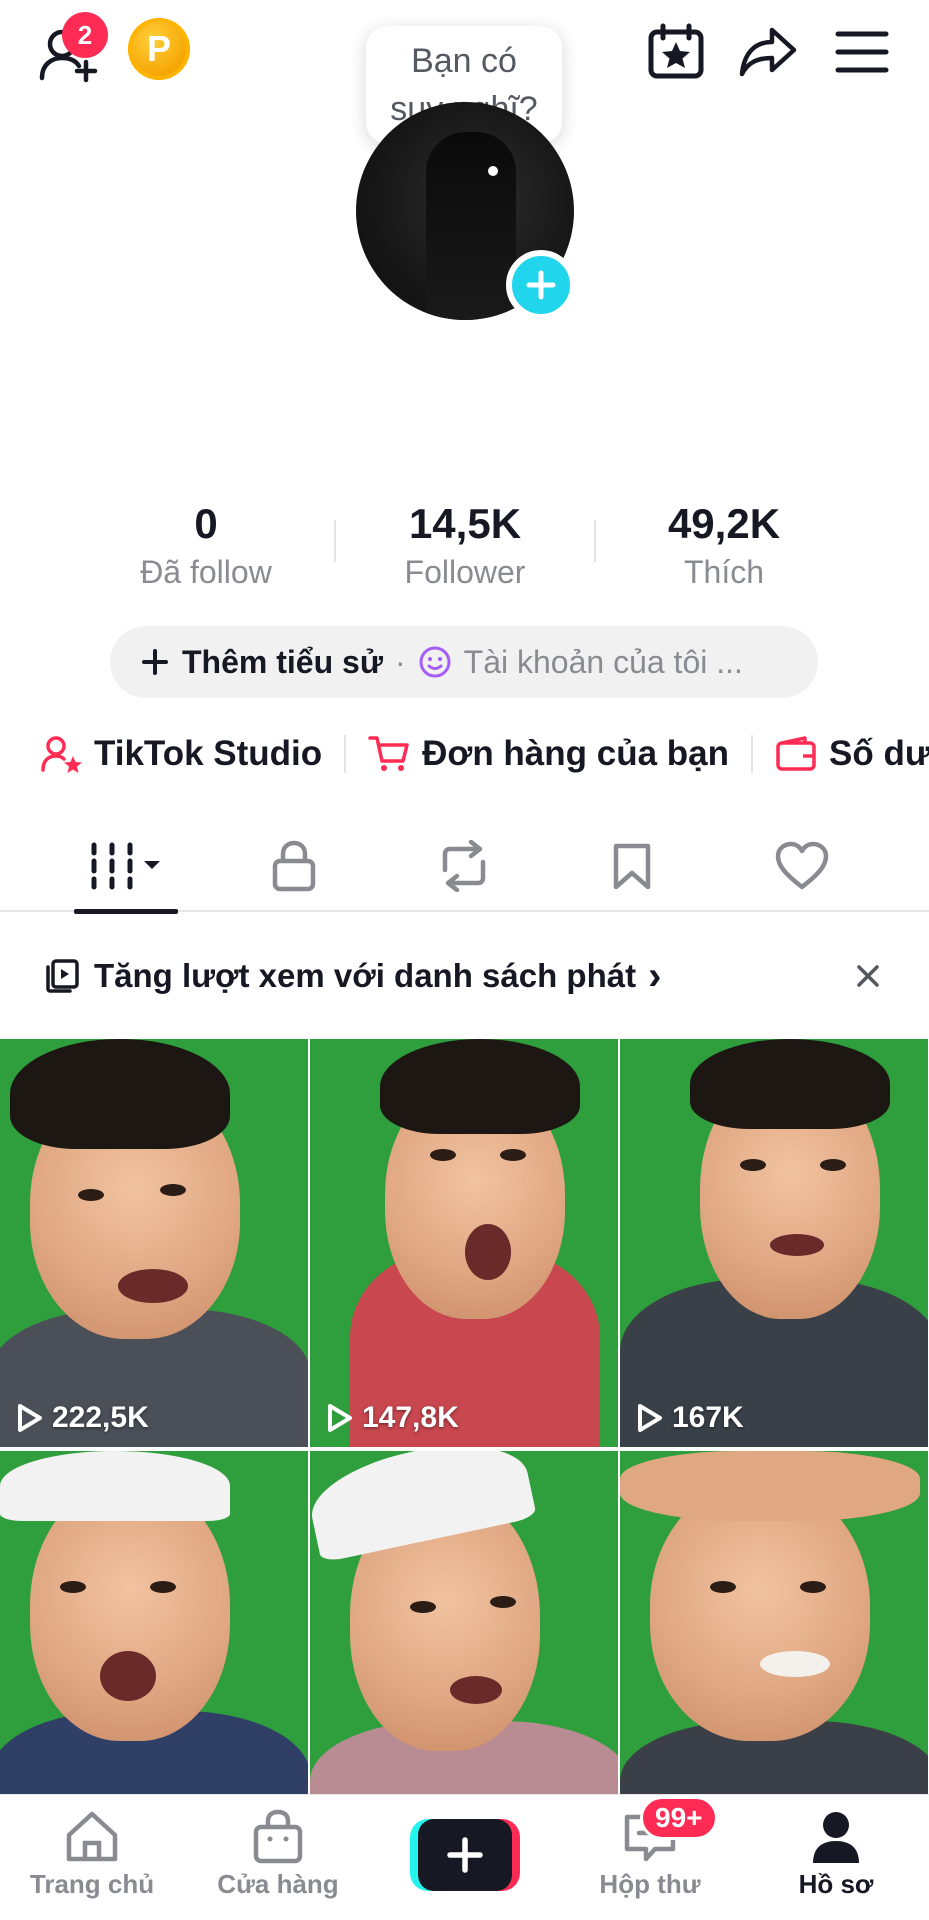 Image resolution: width=929 pixels, height=1920 pixels. I want to click on playlist-label: Tăng lượt xem với danh sách phát, so click(365, 975).